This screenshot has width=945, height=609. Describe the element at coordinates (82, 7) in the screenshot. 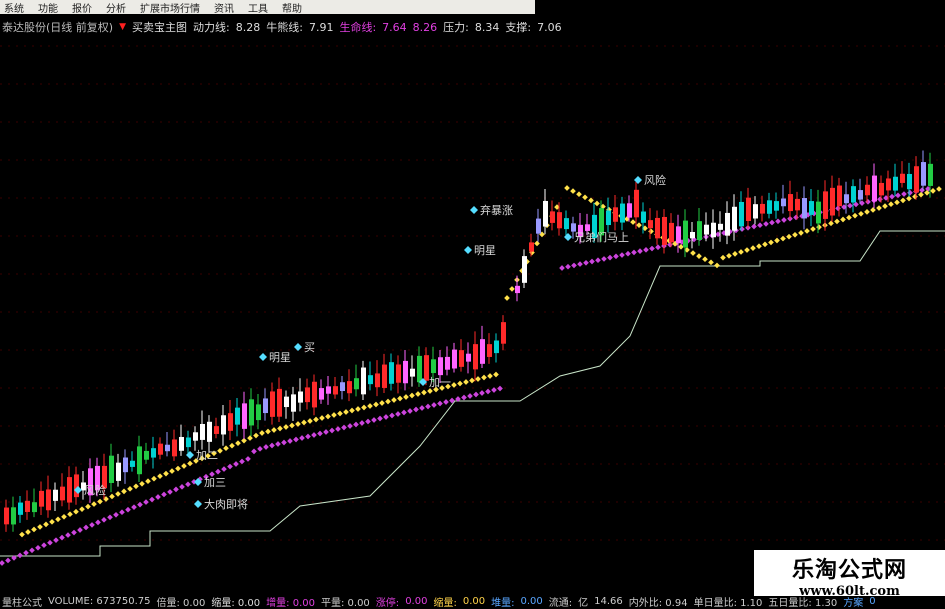

I see `menu-quote: 报价` at that location.